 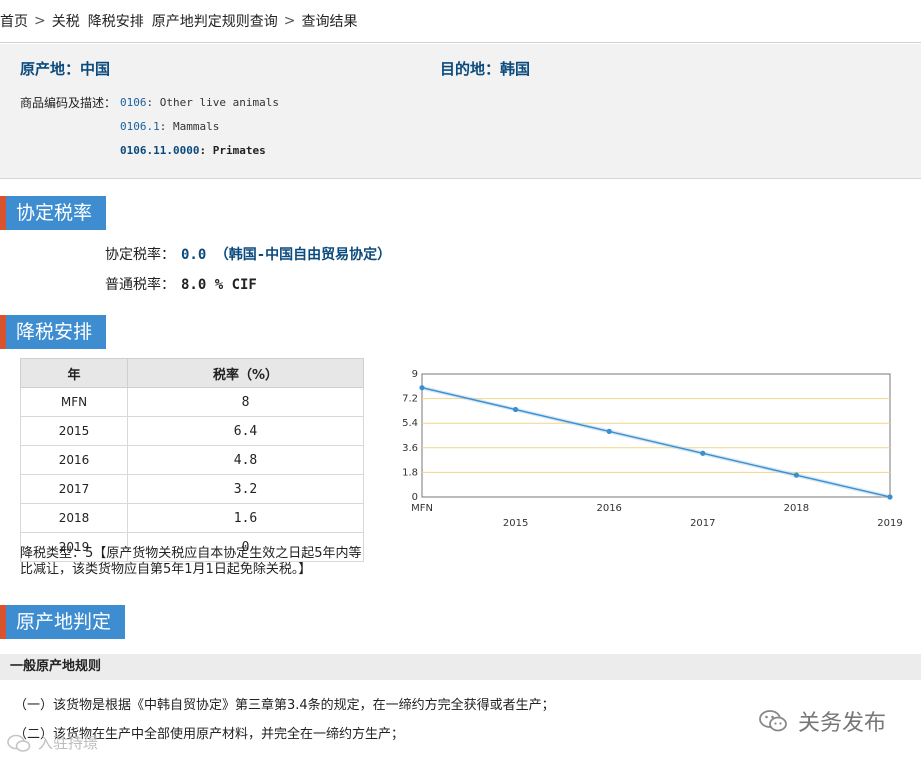 I want to click on year-cell: MFN, so click(x=74, y=402).